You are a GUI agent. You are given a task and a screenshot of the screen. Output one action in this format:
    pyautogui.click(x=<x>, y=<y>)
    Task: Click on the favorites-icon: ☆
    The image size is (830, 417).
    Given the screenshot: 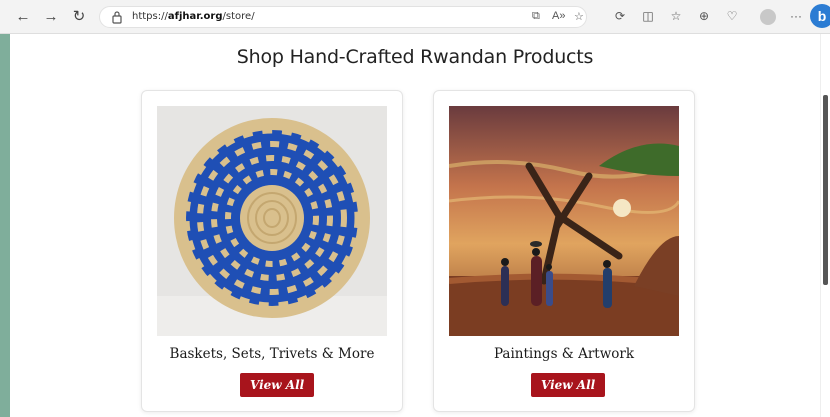 What is the action you would take?
    pyautogui.click(x=676, y=16)
    